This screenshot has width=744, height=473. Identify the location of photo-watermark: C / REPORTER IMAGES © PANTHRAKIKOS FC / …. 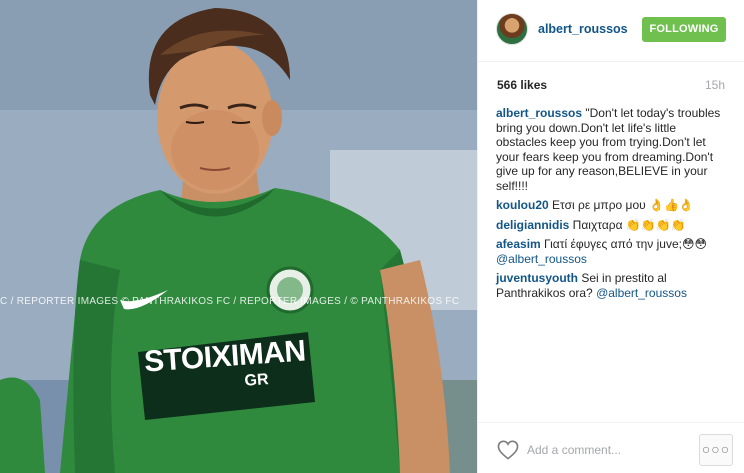
(230, 301).